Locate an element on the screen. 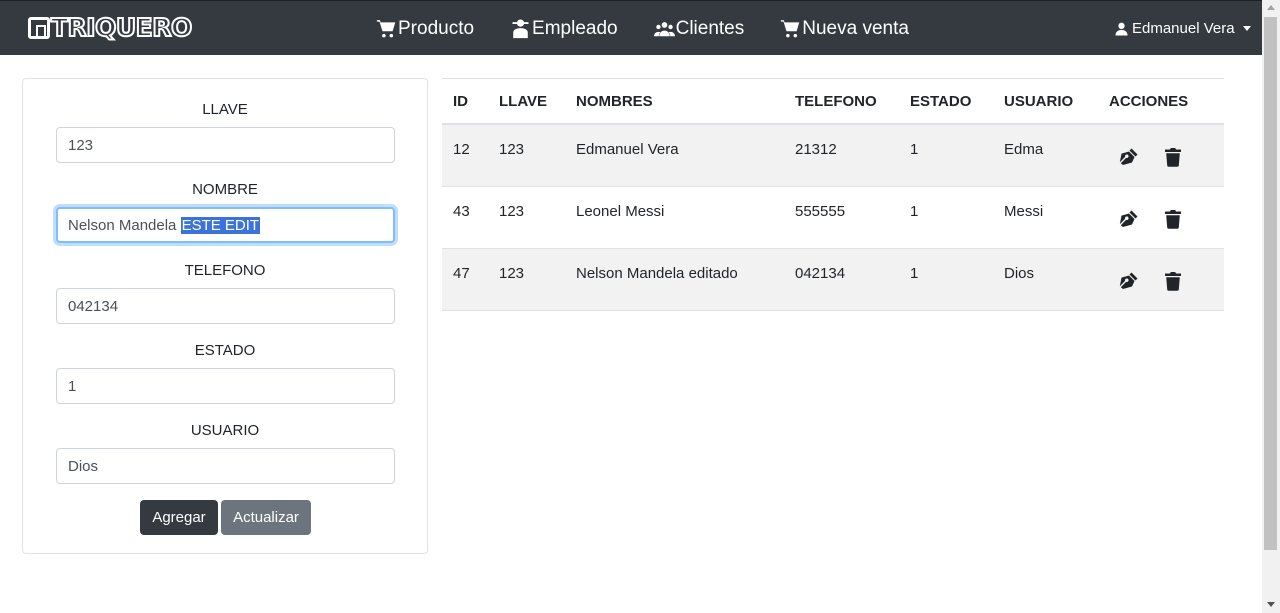 This screenshot has width=1280, height=613. cell-usuario: Messi is located at coordinates (1024, 211).